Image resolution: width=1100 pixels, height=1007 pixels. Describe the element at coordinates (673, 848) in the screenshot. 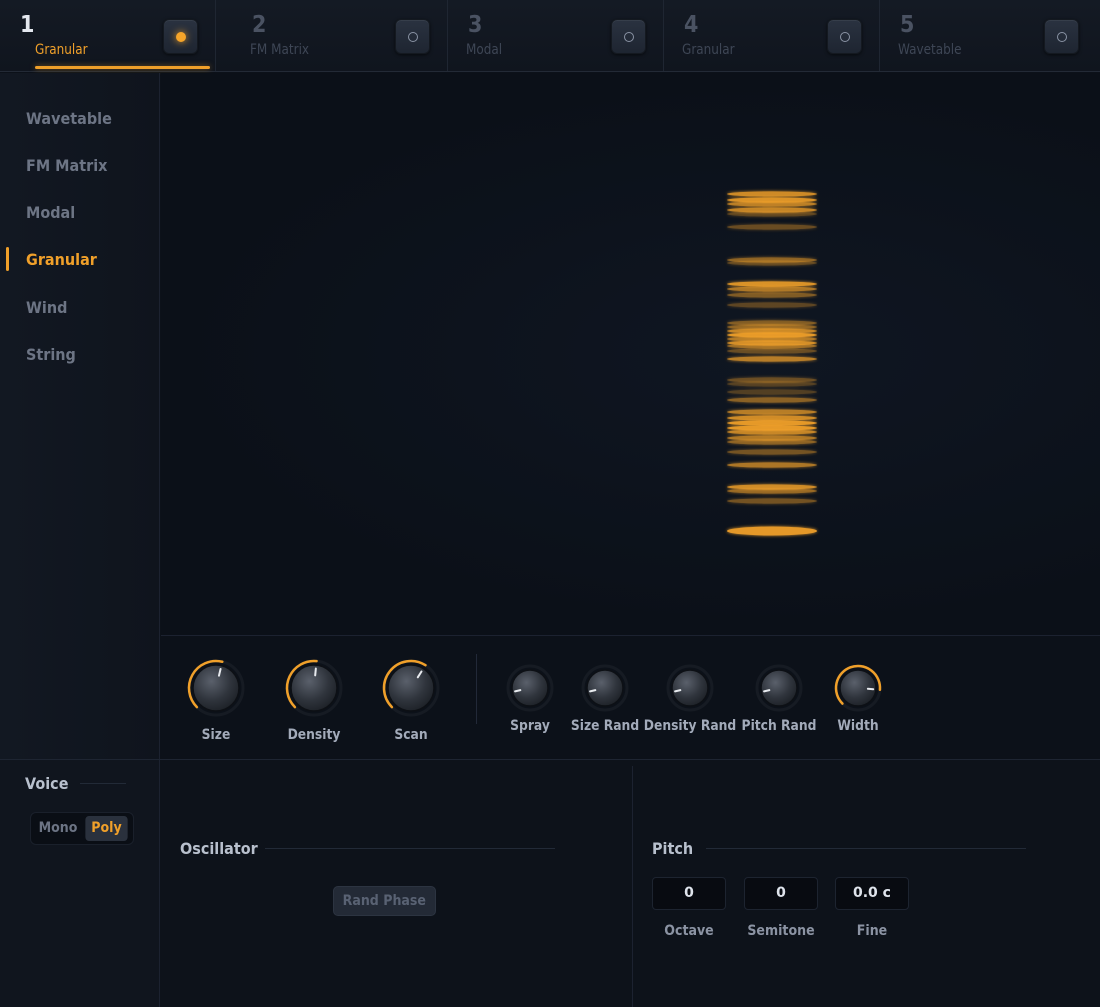

I see `pitch-title: Pitch` at that location.